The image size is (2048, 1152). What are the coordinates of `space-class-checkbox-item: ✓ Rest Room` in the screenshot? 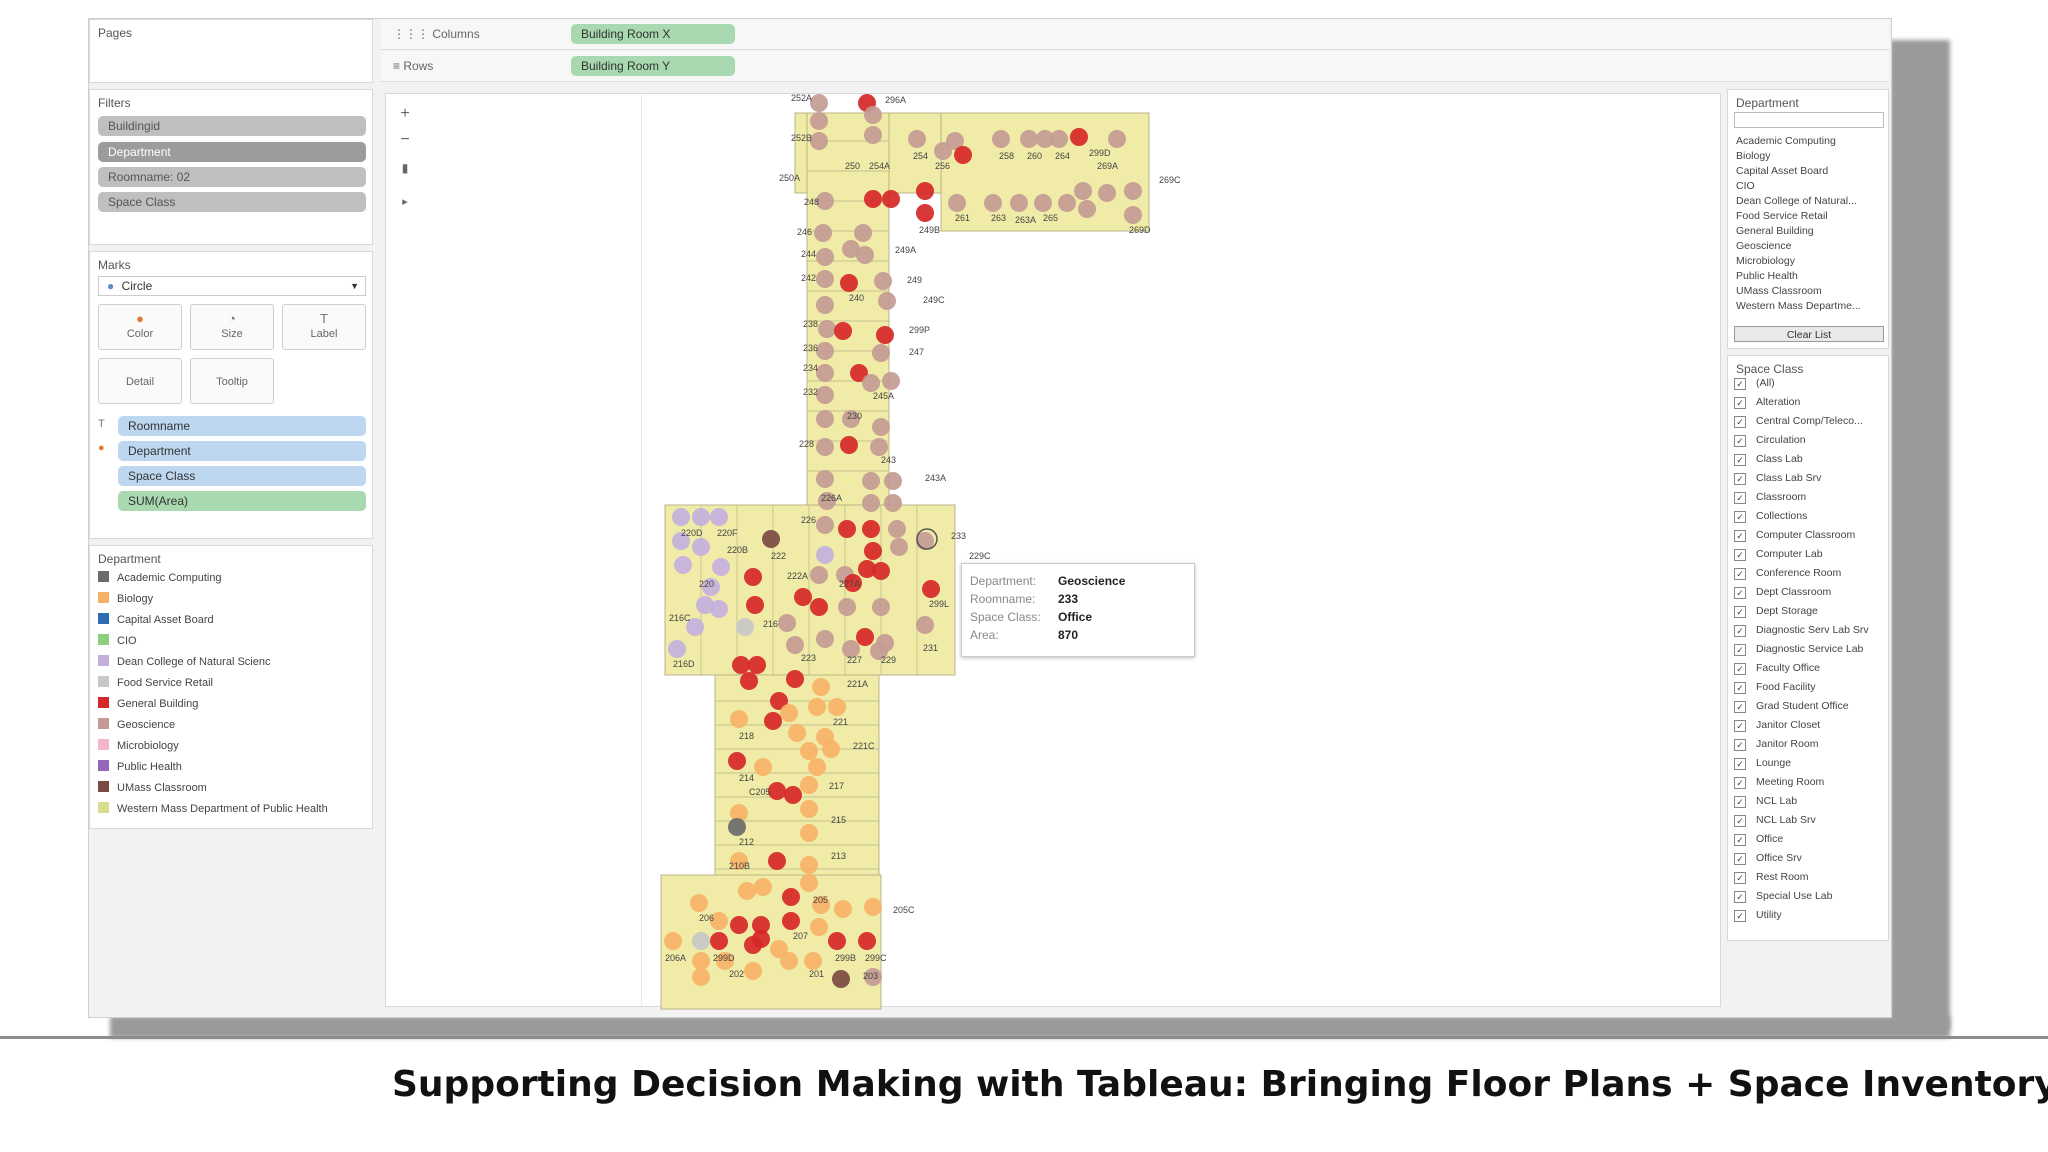 It's located at (1771, 877).